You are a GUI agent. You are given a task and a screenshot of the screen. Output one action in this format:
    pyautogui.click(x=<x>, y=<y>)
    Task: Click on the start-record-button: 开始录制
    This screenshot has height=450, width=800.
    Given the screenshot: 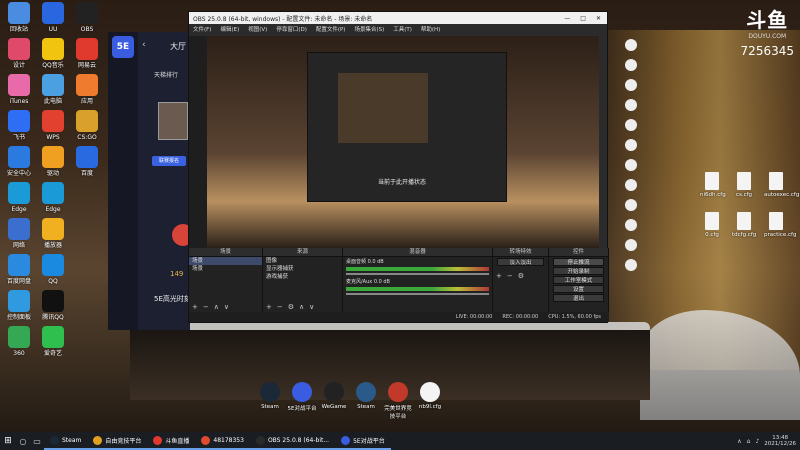 What is the action you would take?
    pyautogui.click(x=578, y=271)
    